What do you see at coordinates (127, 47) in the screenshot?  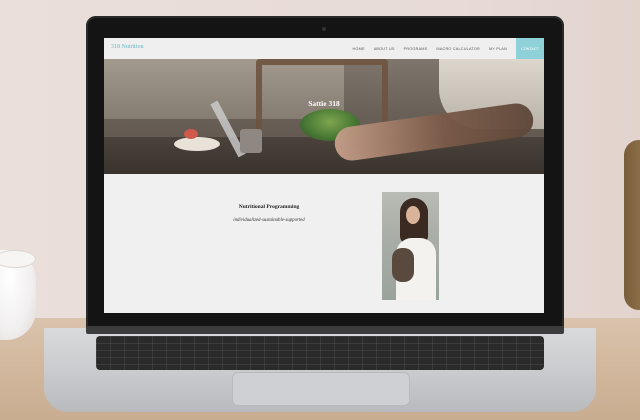 I see `site-brand-link: 318 Nutrition` at bounding box center [127, 47].